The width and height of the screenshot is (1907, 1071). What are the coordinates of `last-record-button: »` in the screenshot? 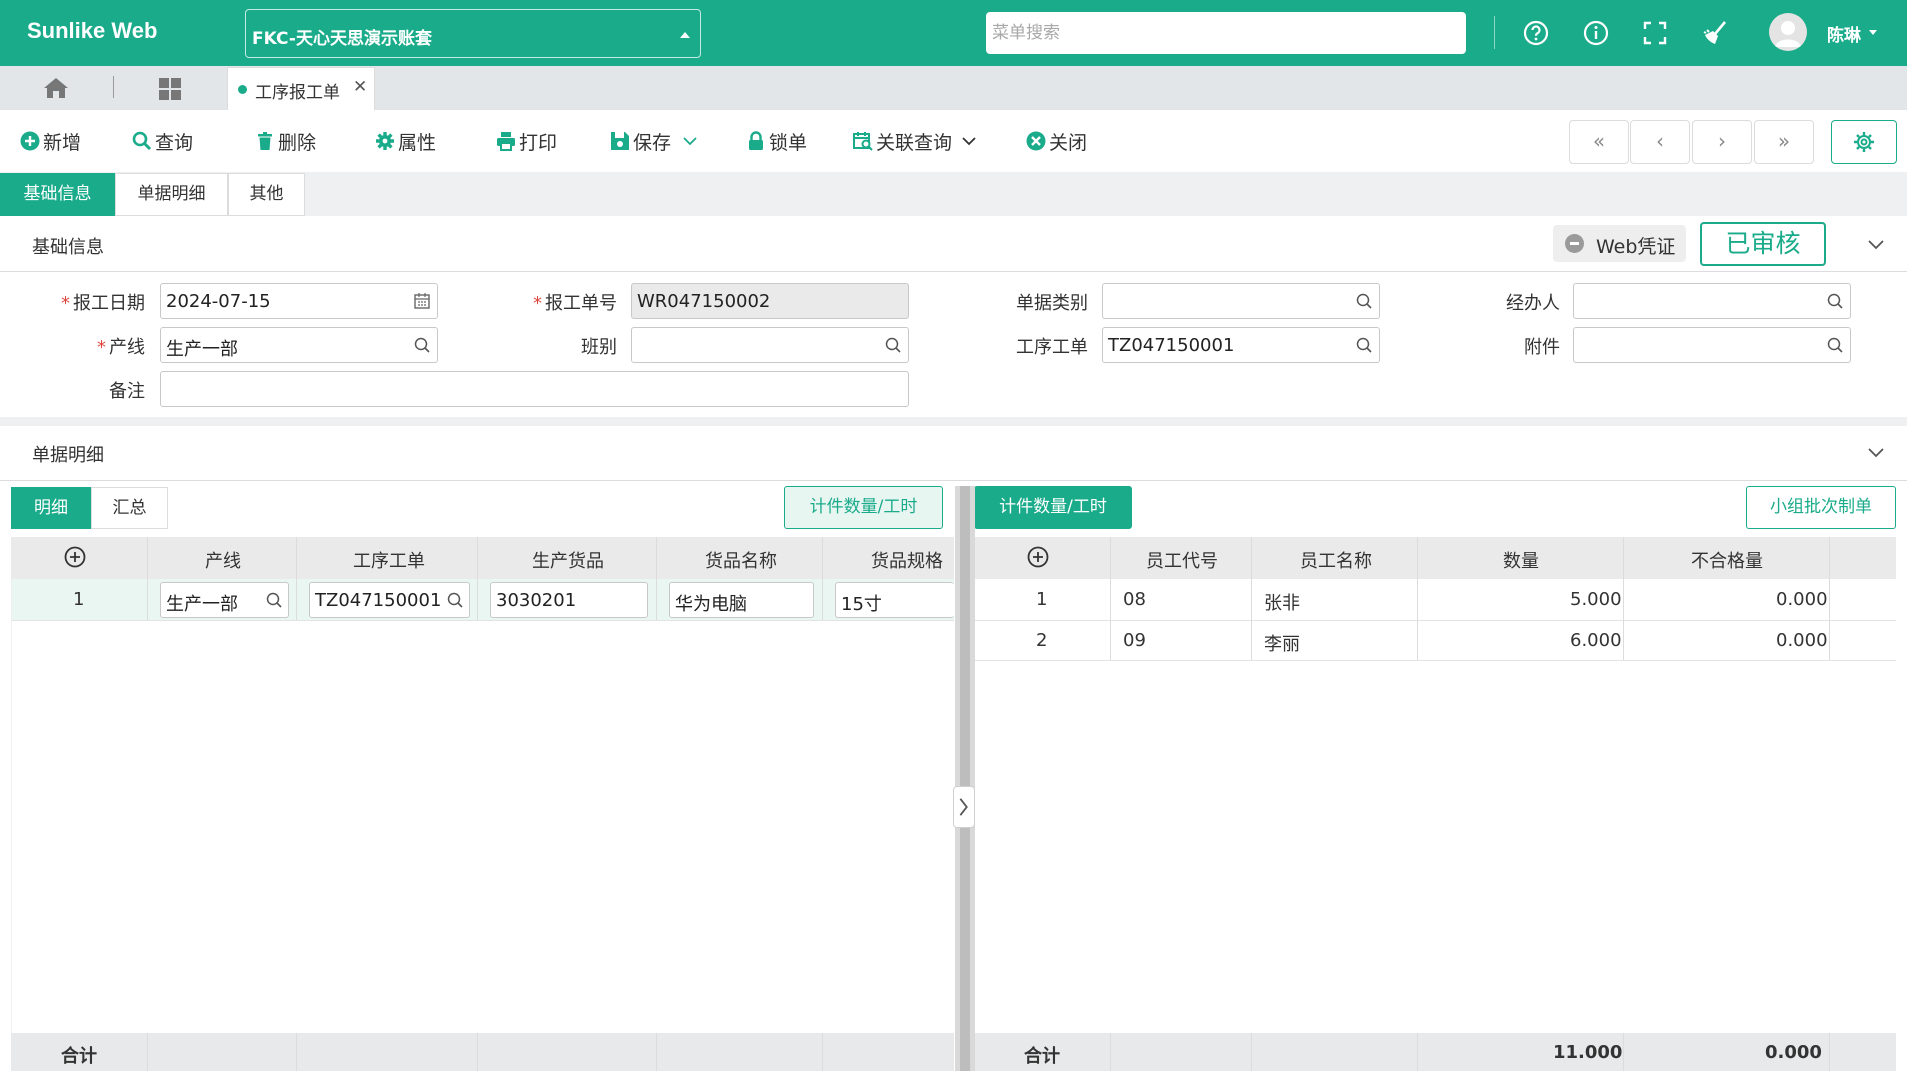 It's located at (1784, 142).